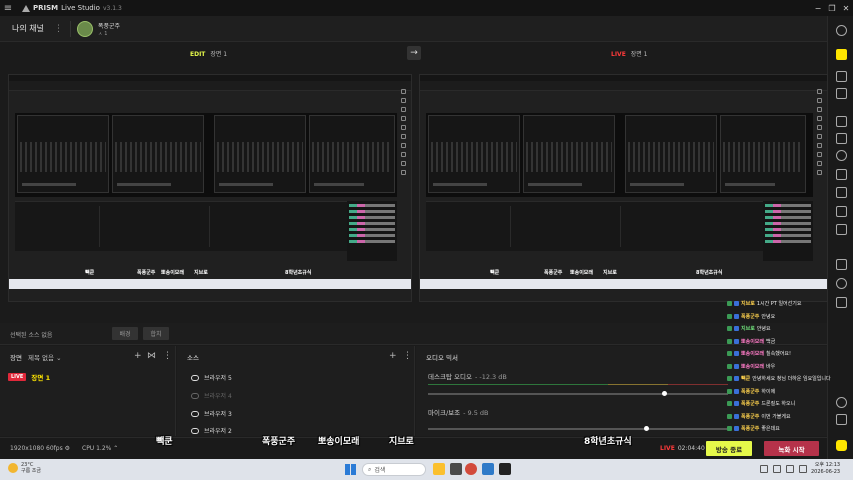  What do you see at coordinates (619, 155) in the screenshot?
I see `preview-screens` at bounding box center [619, 155].